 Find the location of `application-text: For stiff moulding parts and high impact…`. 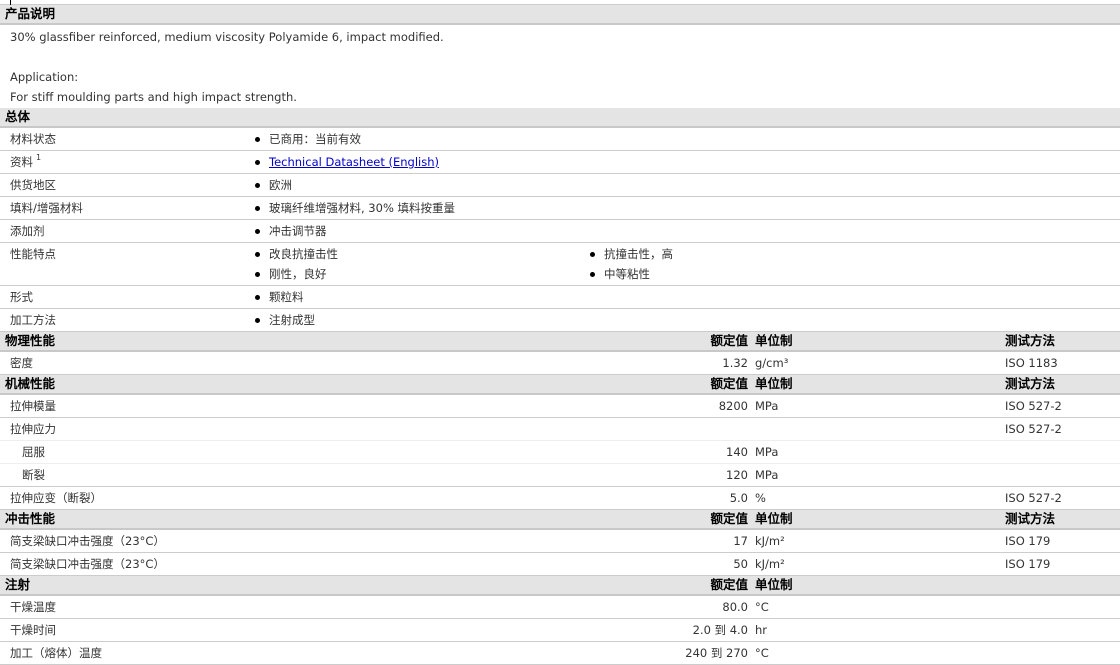

application-text: For stiff moulding parts and high impact… is located at coordinates (153, 97).